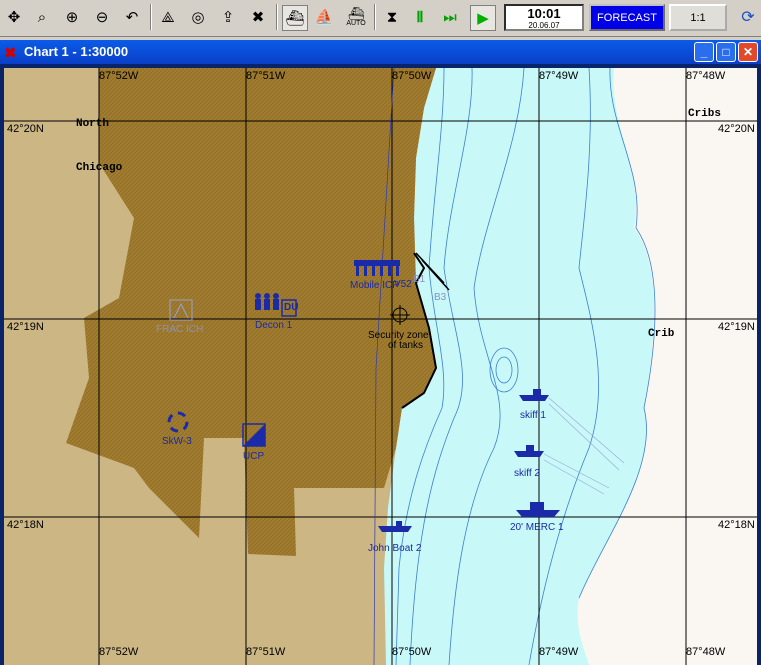 This screenshot has height=665, width=761. I want to click on lon-label-bottom: 87°49W, so click(559, 652).